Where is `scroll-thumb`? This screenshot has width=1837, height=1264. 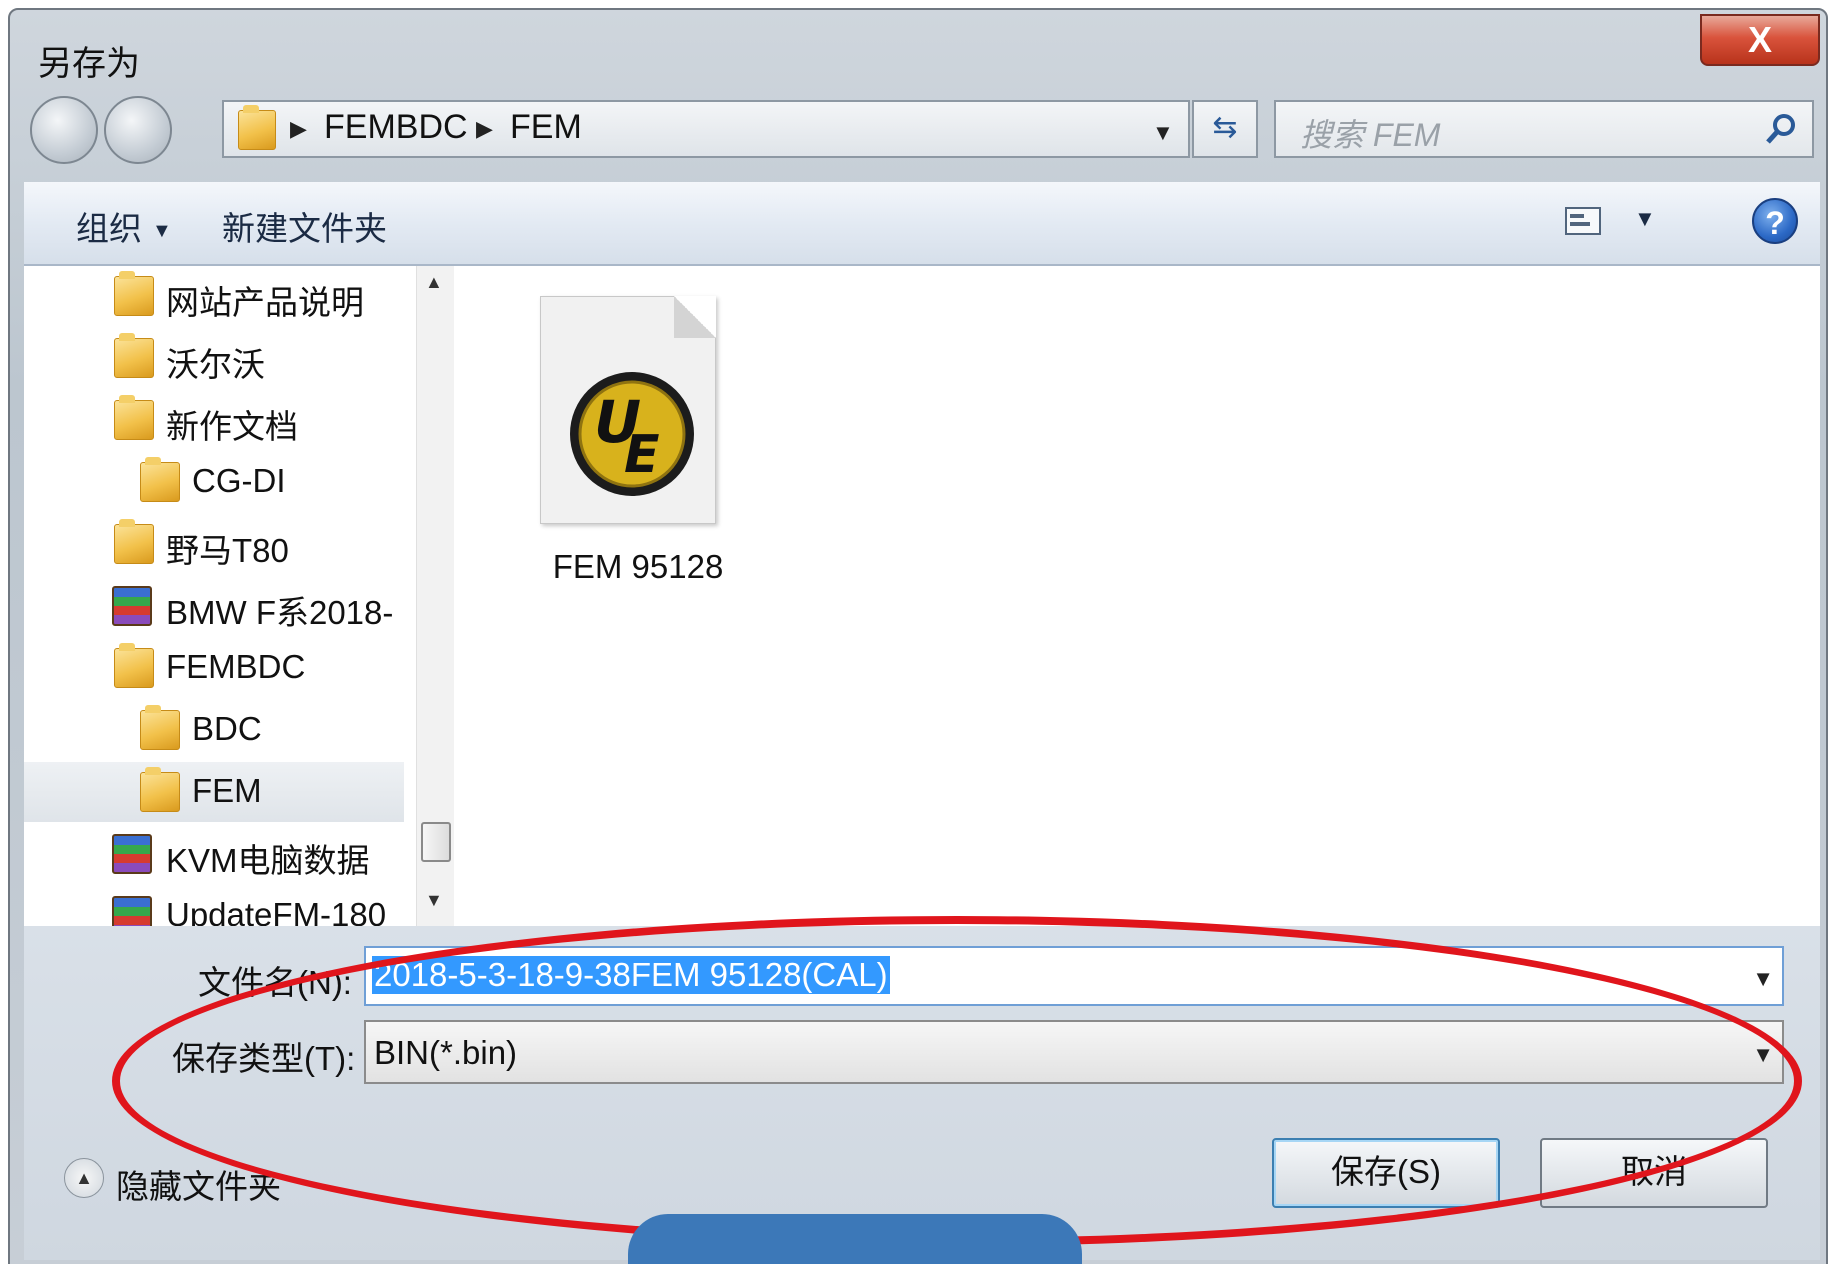 scroll-thumb is located at coordinates (436, 842).